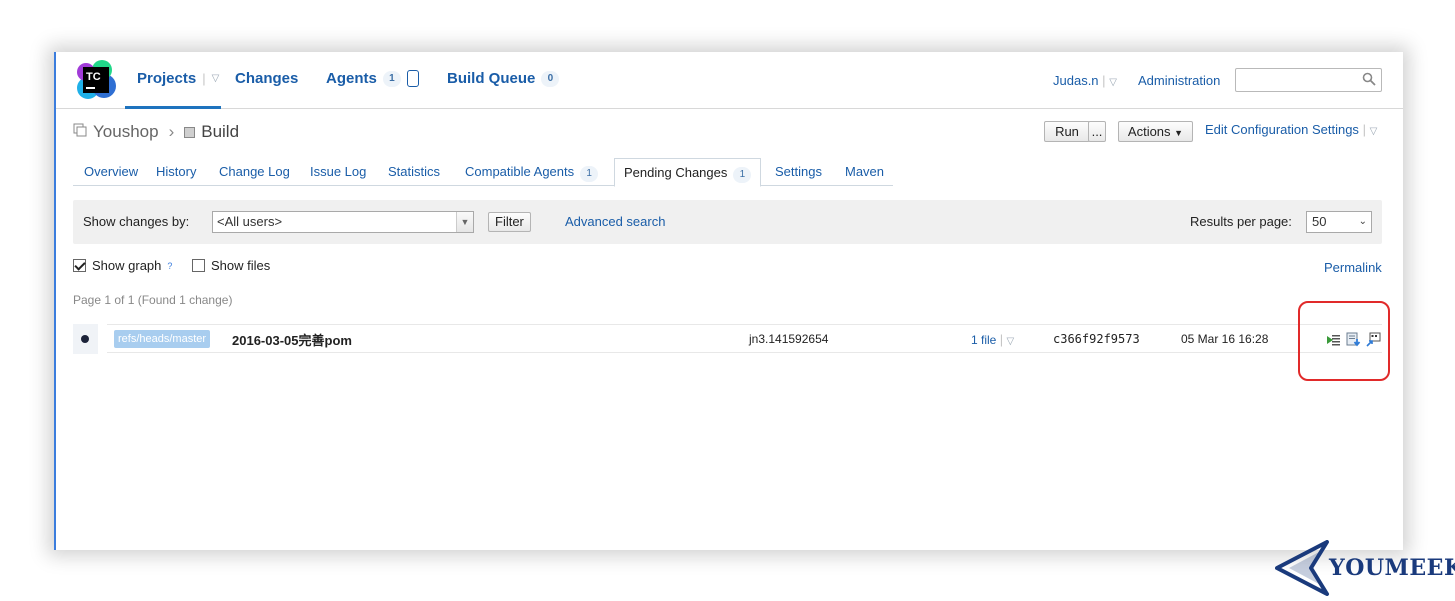  What do you see at coordinates (167, 78) in the screenshot?
I see `nav-projects-label: Projects` at bounding box center [167, 78].